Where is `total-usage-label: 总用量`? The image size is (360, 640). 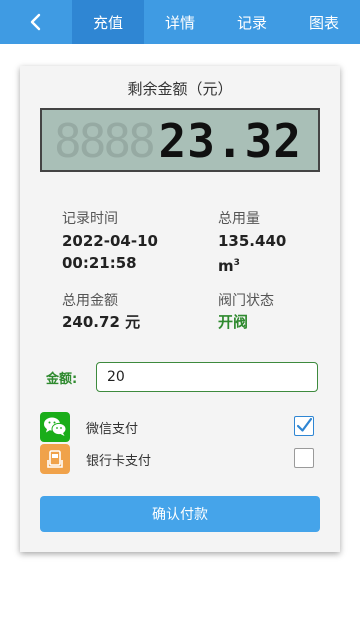
total-usage-label: 总用量 is located at coordinates (239, 219).